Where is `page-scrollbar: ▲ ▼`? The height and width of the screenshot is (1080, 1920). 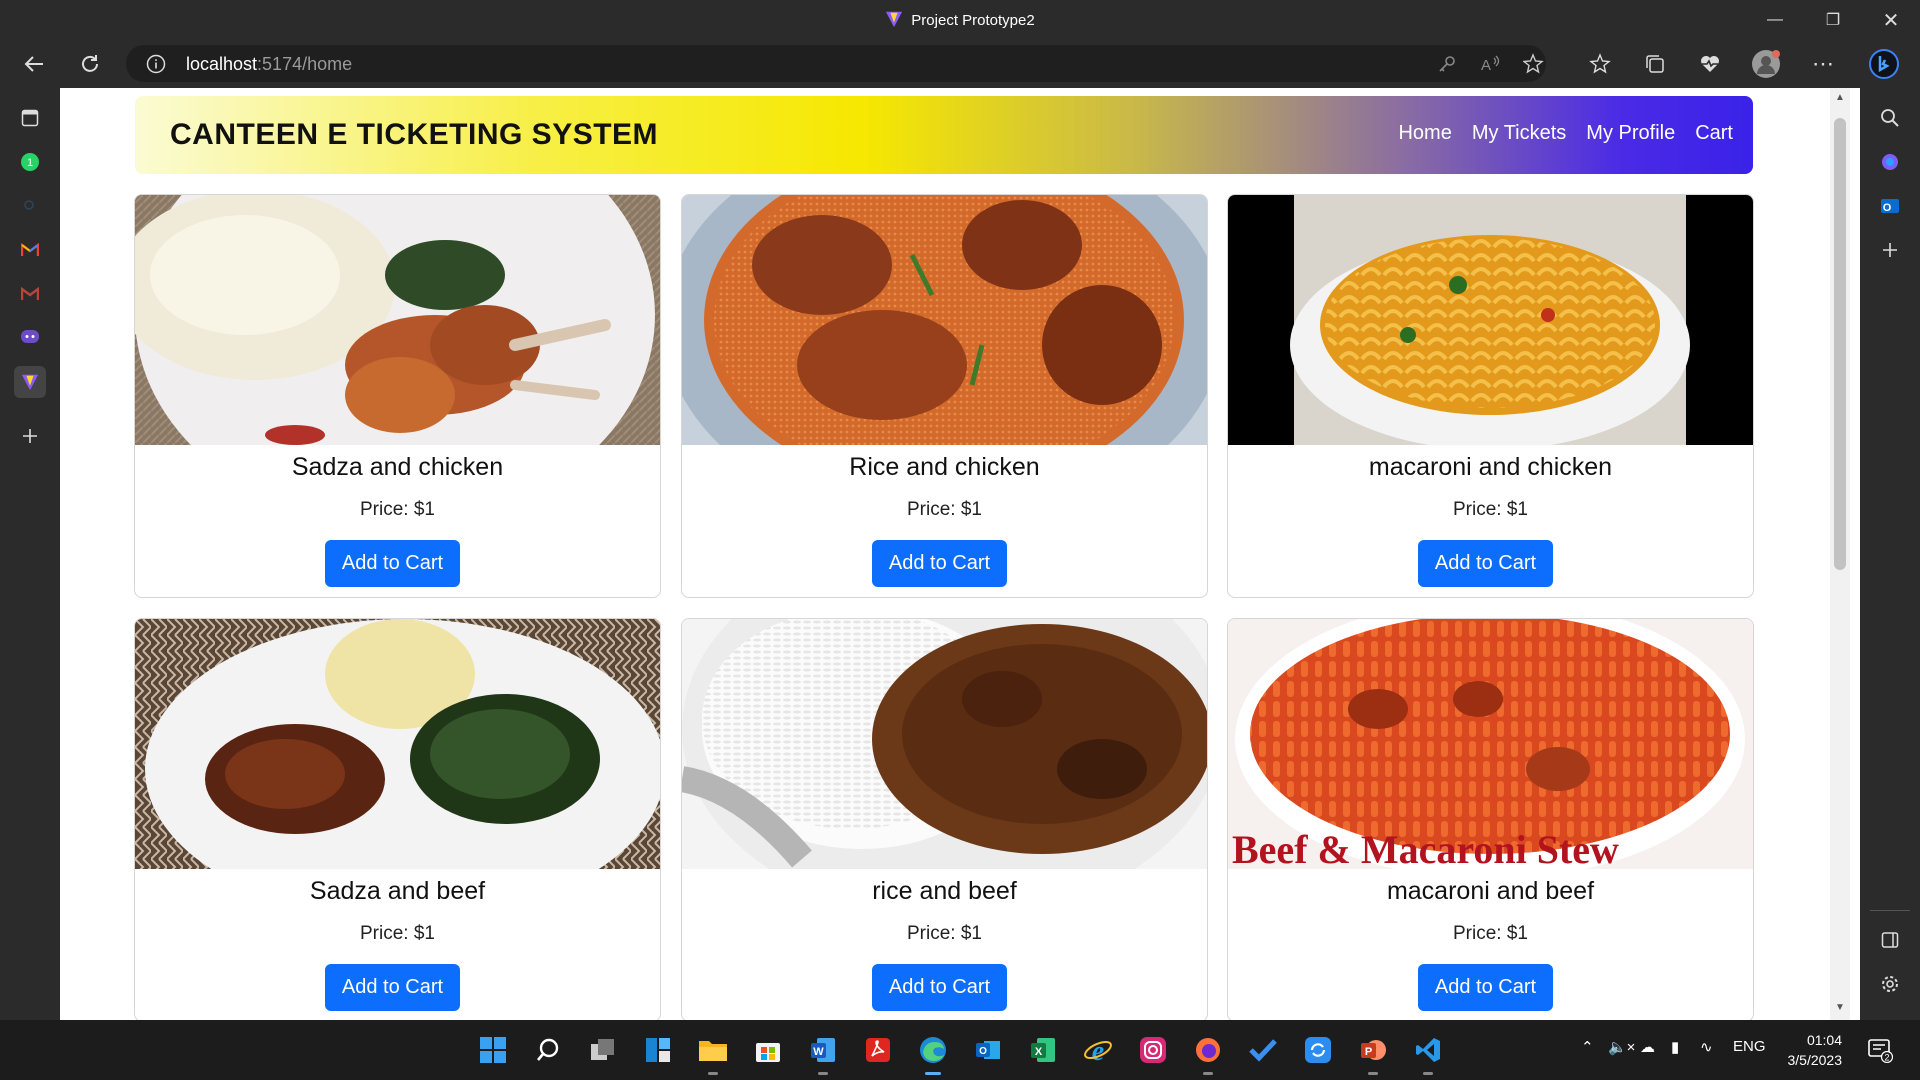
page-scrollbar: ▲ ▼ is located at coordinates (1840, 554).